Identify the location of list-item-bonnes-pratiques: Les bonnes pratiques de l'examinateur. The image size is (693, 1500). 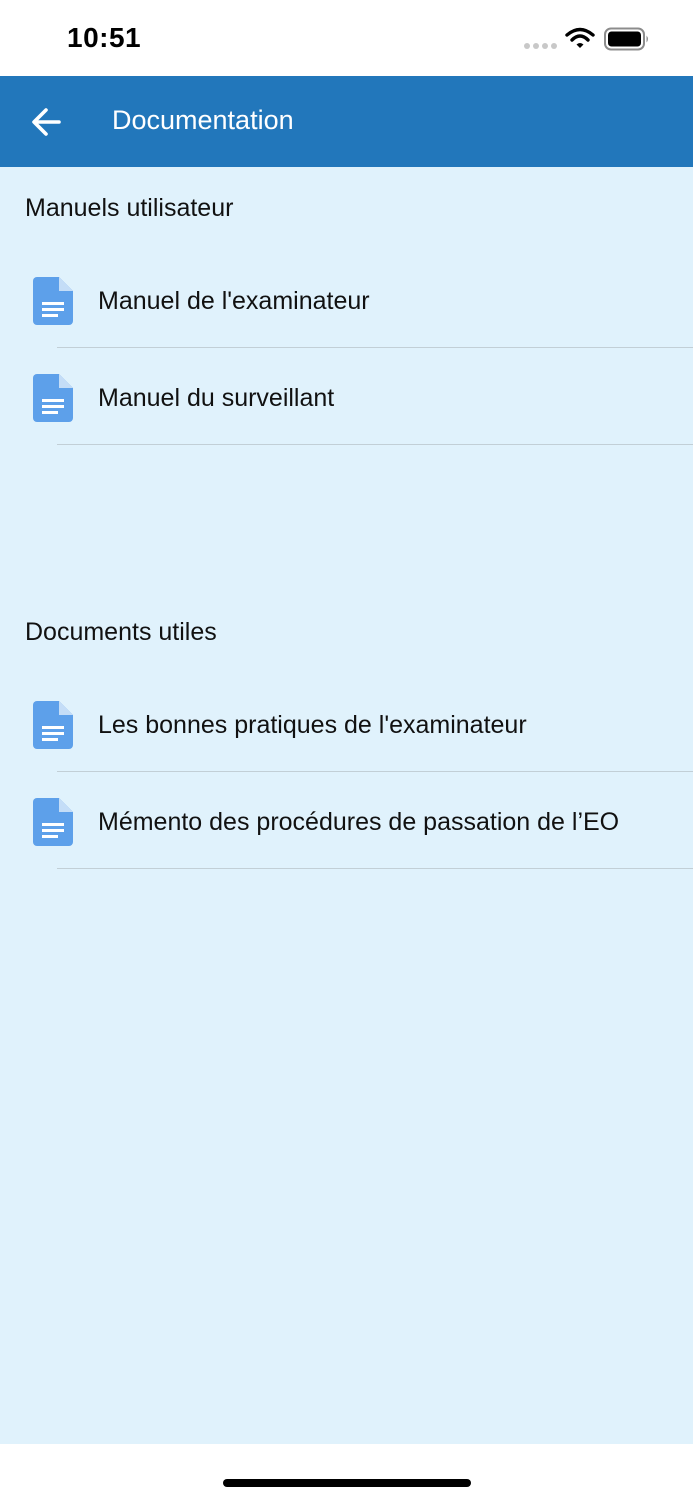
(346, 723).